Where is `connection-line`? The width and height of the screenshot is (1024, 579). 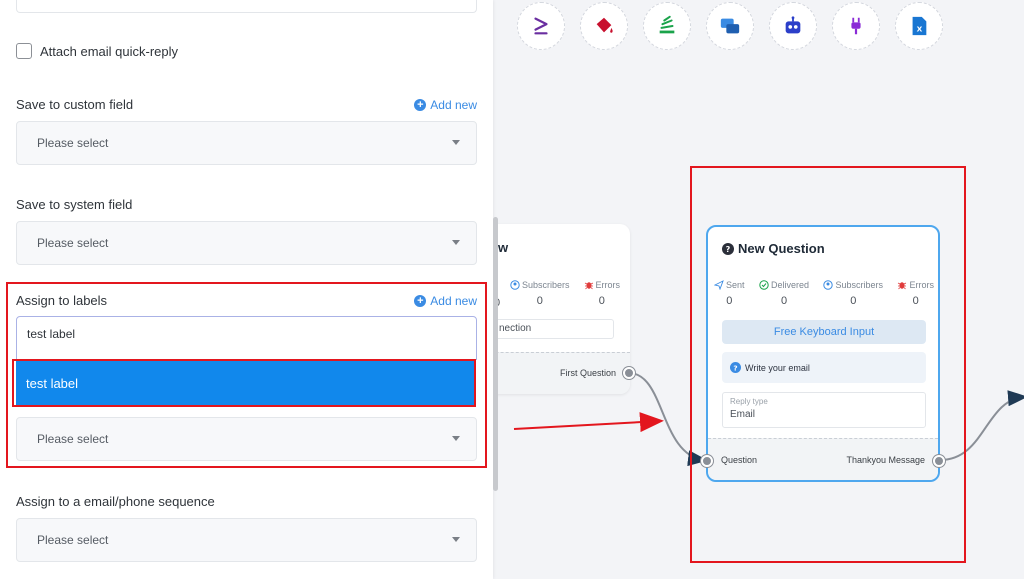
connection-line is located at coordinates (668, 419).